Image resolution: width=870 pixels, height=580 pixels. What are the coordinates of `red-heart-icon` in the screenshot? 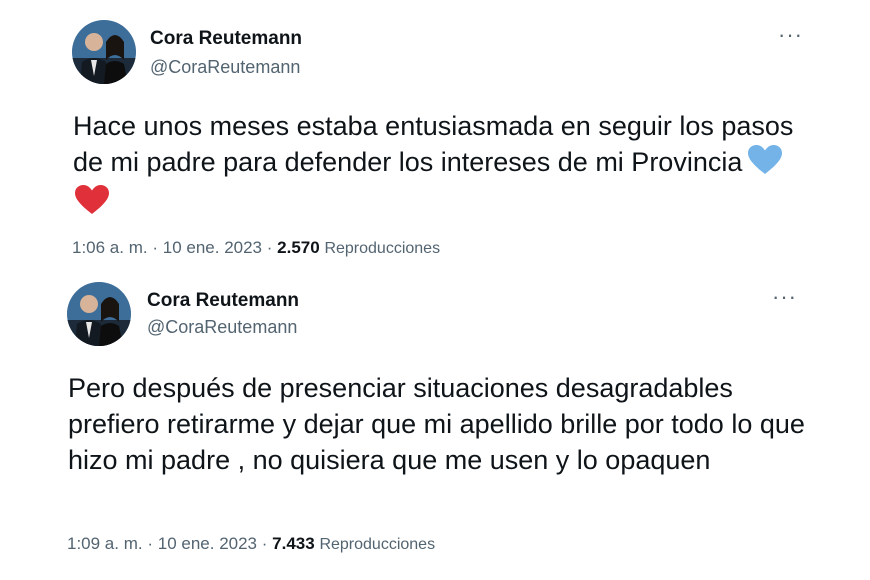 It's located at (92, 204).